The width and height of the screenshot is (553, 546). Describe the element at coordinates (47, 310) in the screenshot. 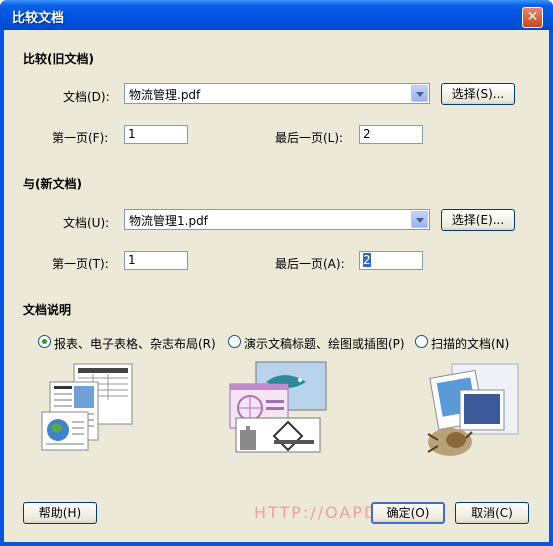

I see `document-description-title: 文档说明` at that location.